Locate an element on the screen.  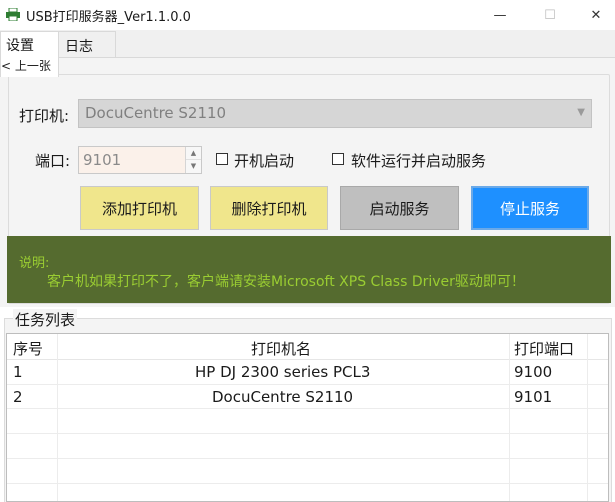
maximize-button: ☐ is located at coordinates (550, 15).